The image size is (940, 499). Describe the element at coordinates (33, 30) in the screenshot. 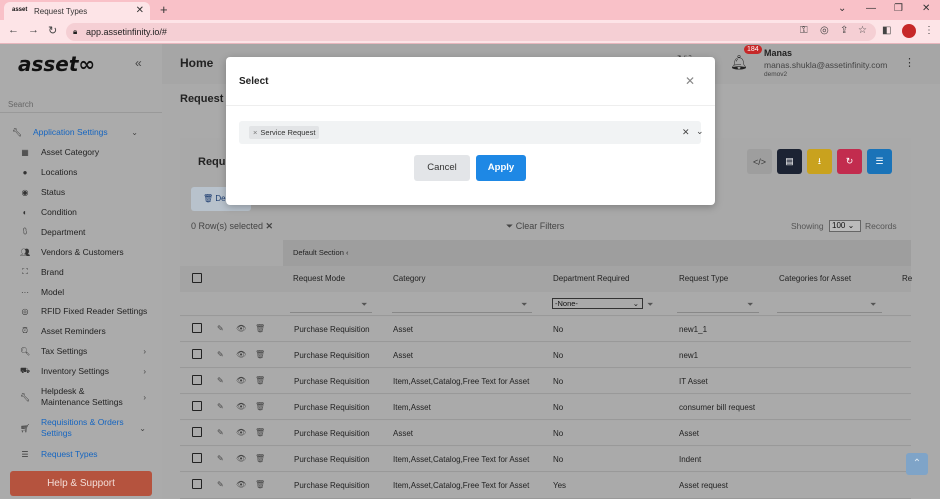

I see `forward-icon: →` at that location.